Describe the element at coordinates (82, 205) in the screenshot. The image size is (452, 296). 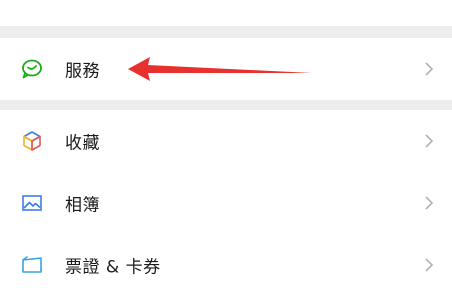
I see `menu-item-label: 相簿` at that location.